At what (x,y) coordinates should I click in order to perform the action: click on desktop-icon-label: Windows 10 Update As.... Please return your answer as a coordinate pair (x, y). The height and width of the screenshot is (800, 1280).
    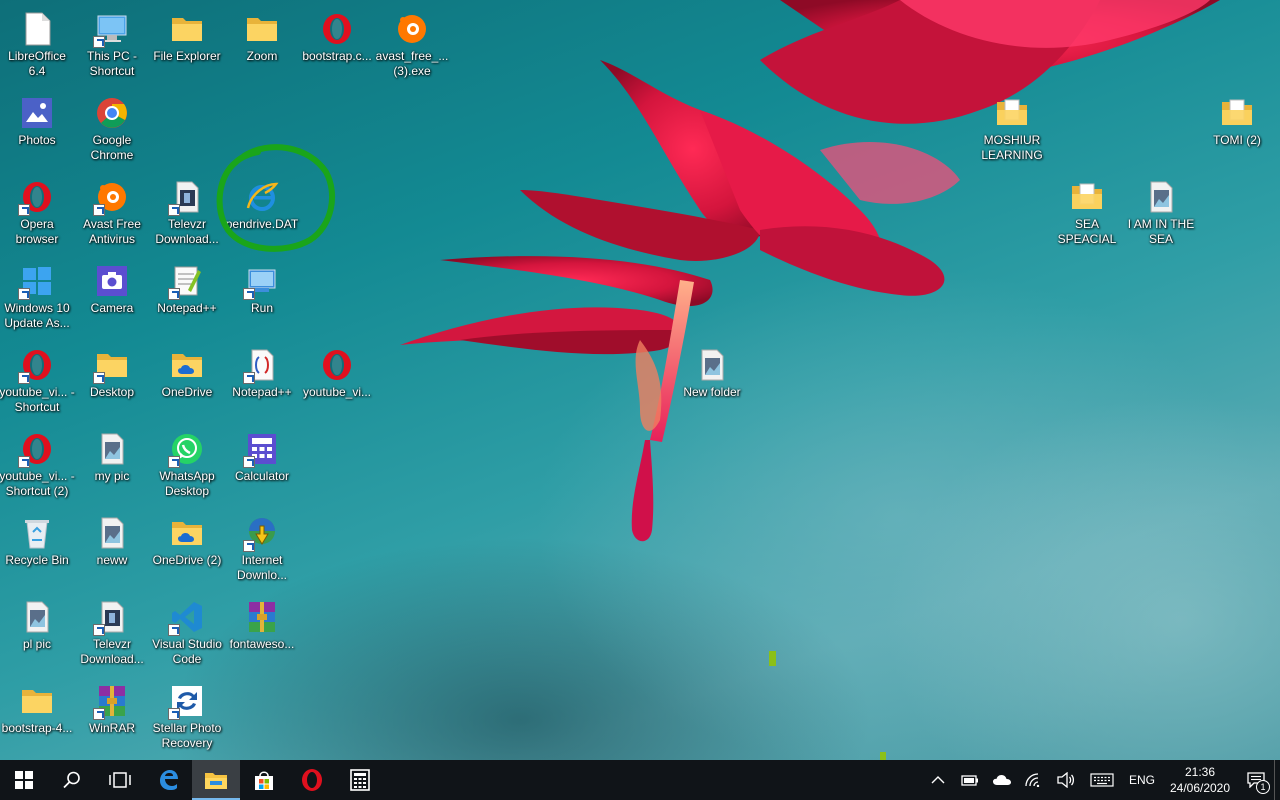
    Looking at the image, I should click on (37, 315).